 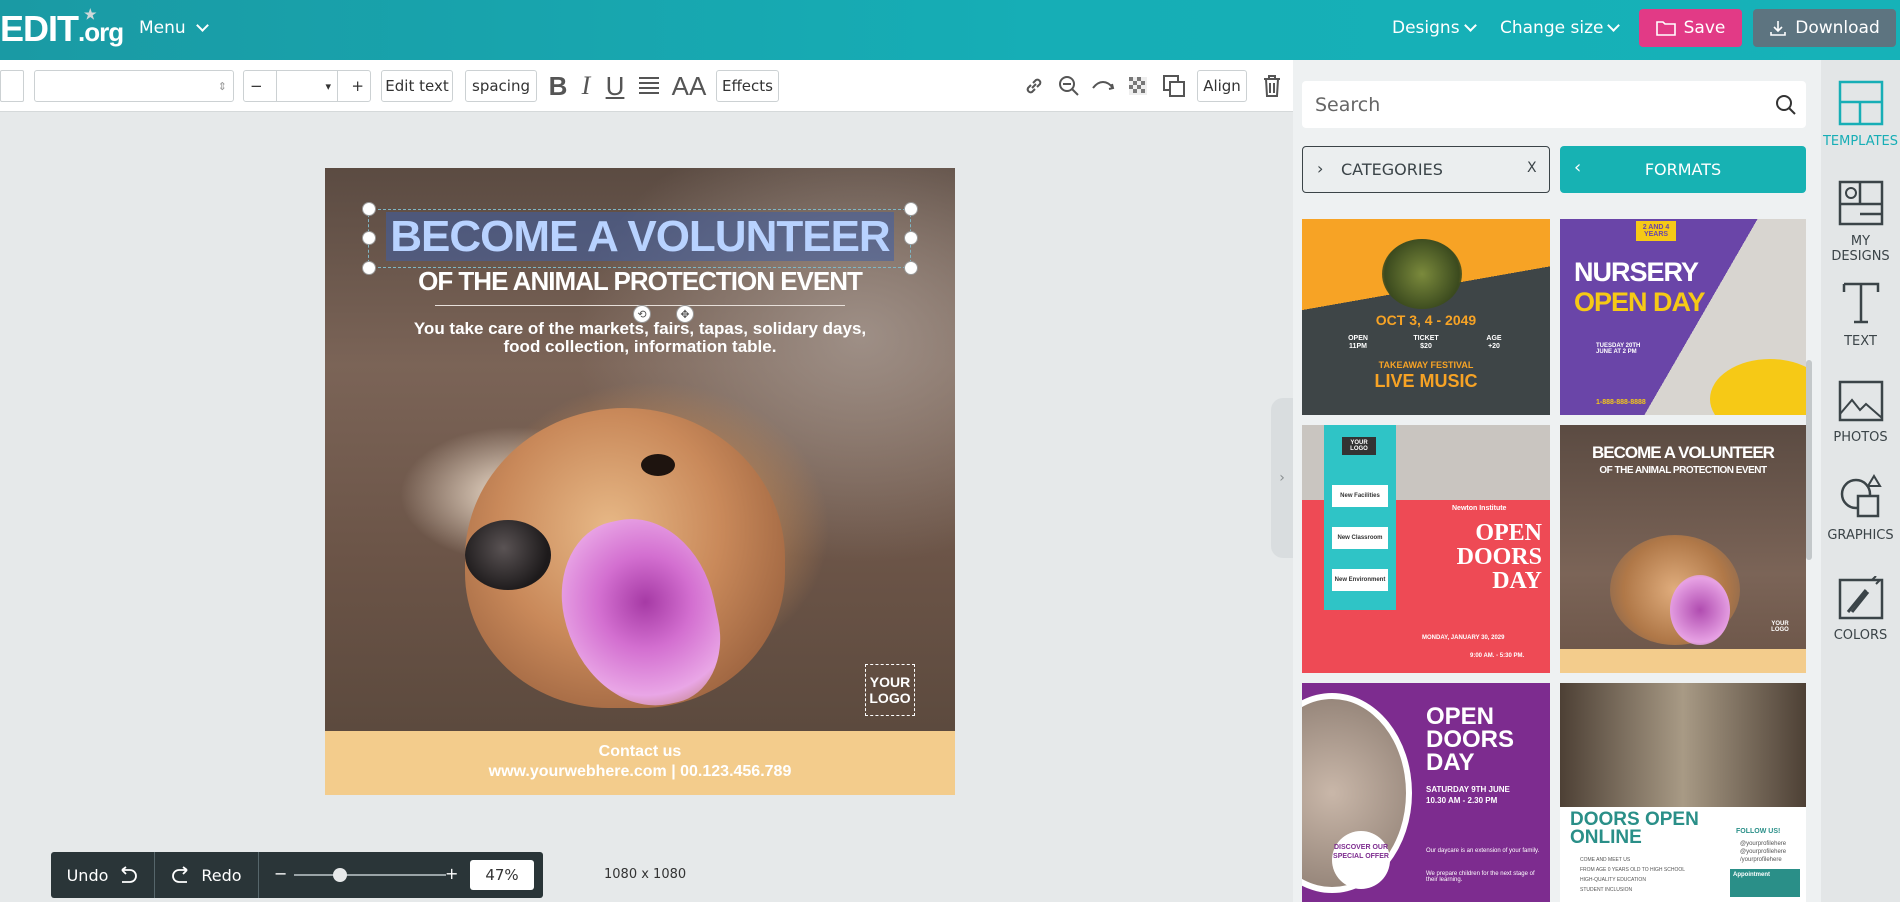 I want to click on zoom-track, so click(x=370, y=875).